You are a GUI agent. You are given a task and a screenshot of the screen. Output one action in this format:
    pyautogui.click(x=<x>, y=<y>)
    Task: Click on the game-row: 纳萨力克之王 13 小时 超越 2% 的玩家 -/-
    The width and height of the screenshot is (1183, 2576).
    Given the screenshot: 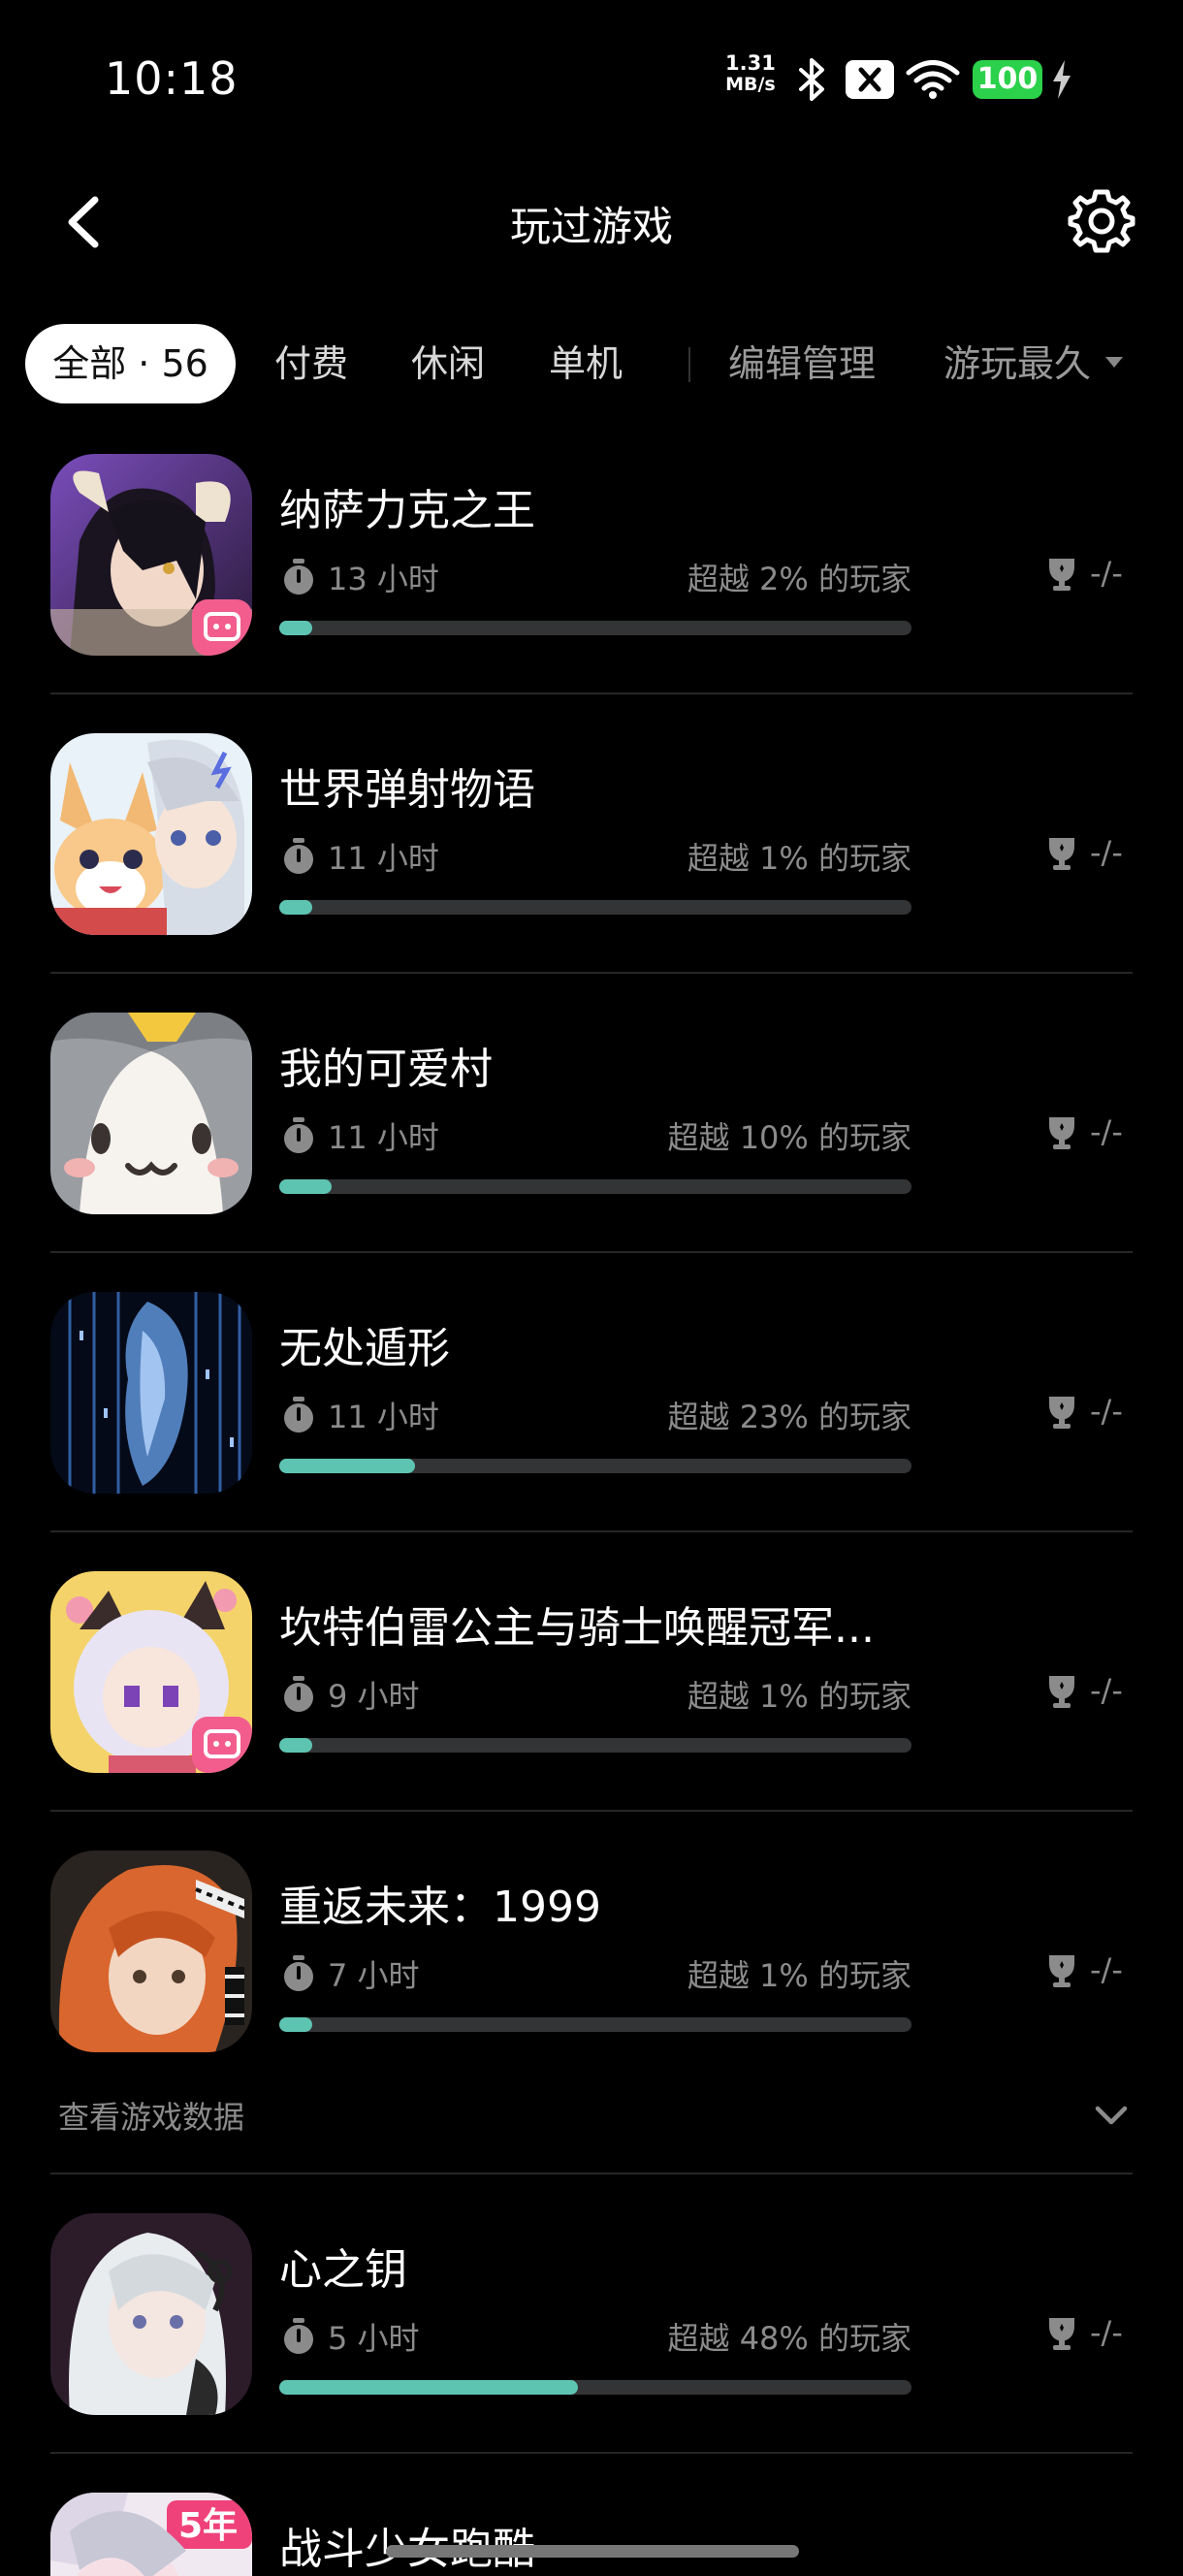 What is the action you would take?
    pyautogui.click(x=591, y=593)
    